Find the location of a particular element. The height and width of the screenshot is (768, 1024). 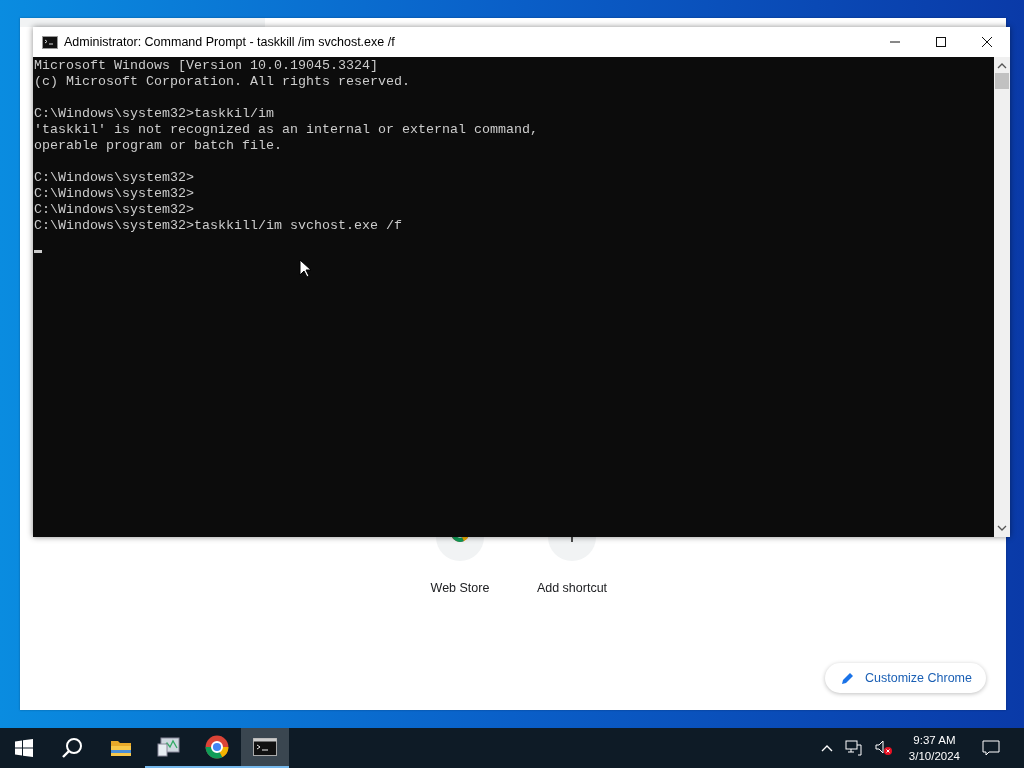

network-icon is located at coordinates (853, 748).